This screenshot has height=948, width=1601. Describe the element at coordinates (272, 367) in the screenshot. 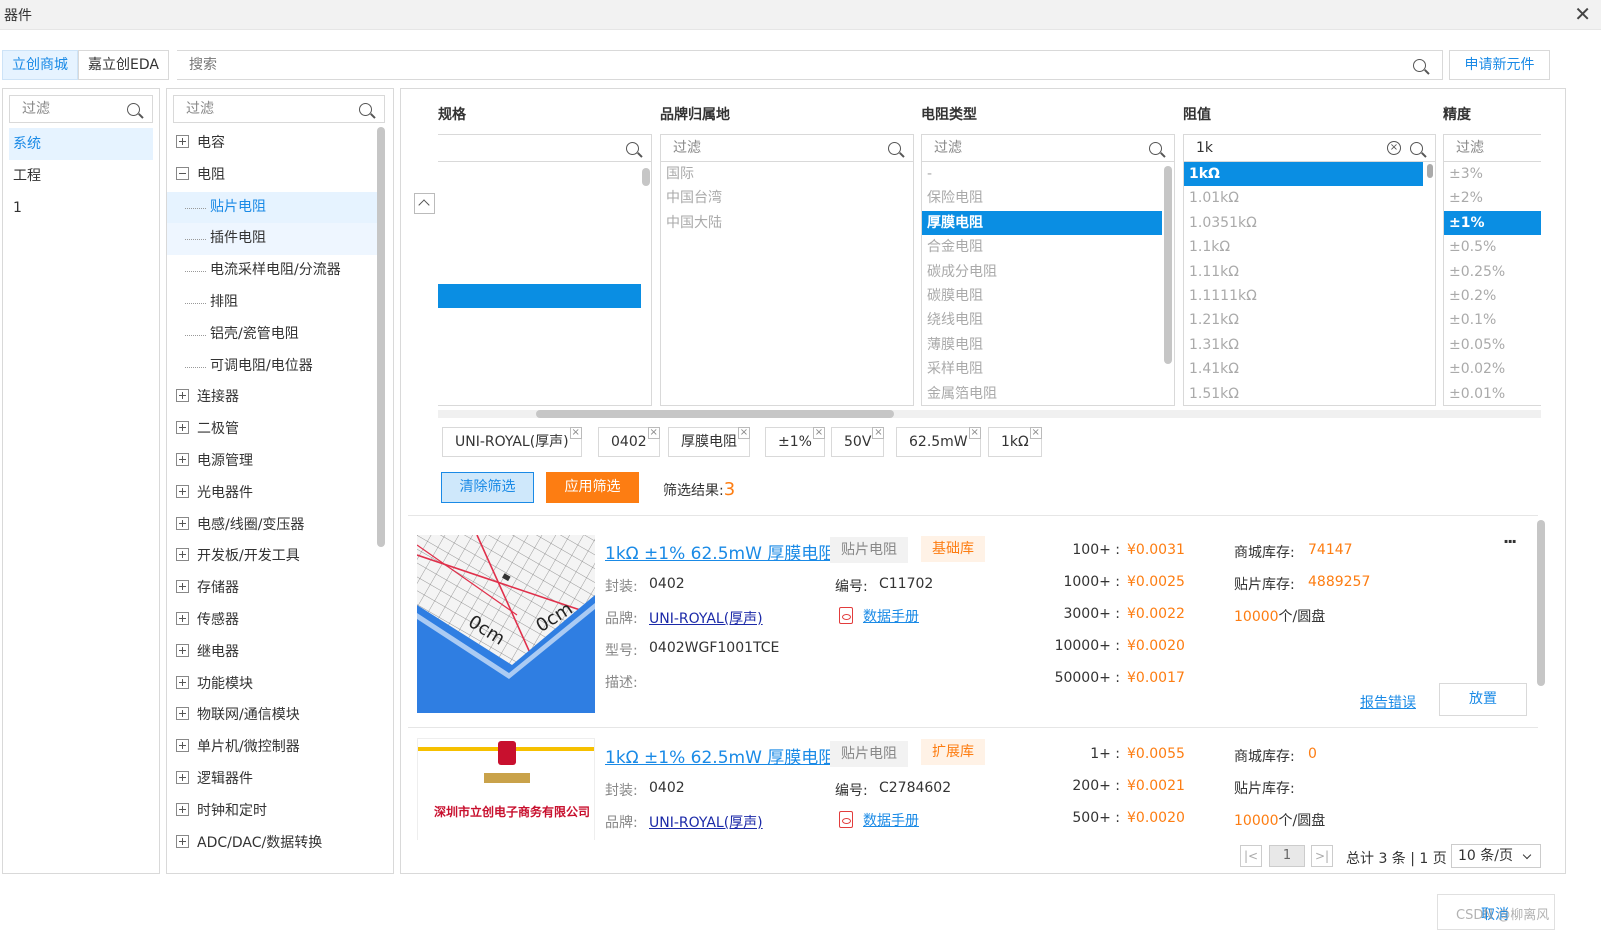

I see `tree-item: 可调电阻/电位器` at that location.